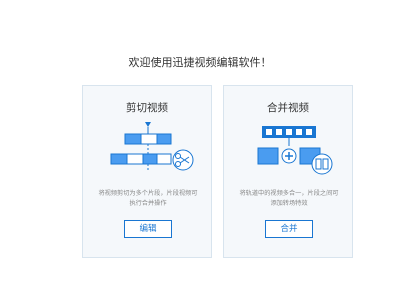 The width and height of the screenshot is (400, 307). I want to click on merge-video-description: 将轨道中的视频多合一，片段之间可 添加转场特效, so click(289, 199).